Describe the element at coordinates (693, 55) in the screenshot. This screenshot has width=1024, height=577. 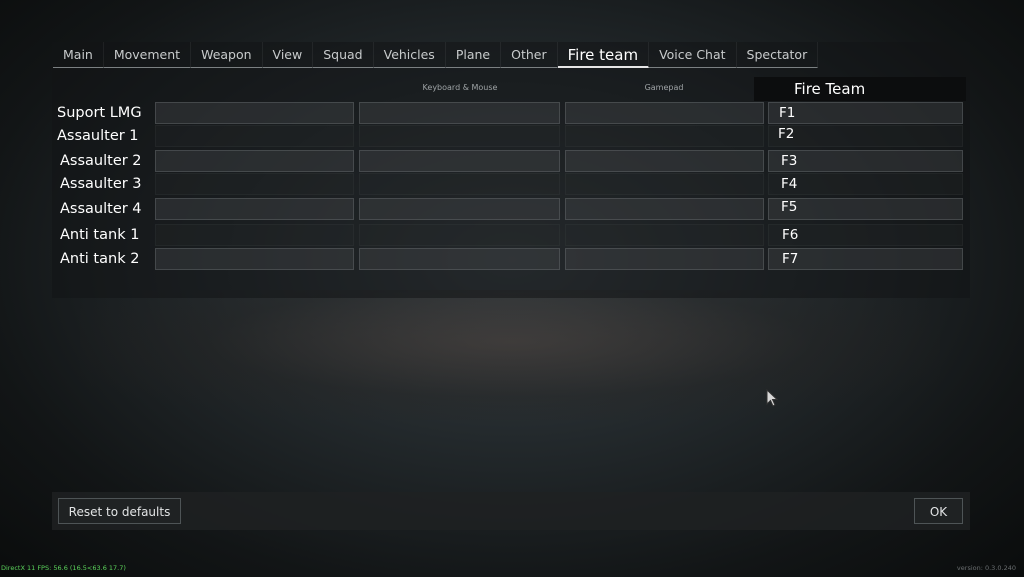
I see `tab-voice-chat: Voice Chat` at that location.